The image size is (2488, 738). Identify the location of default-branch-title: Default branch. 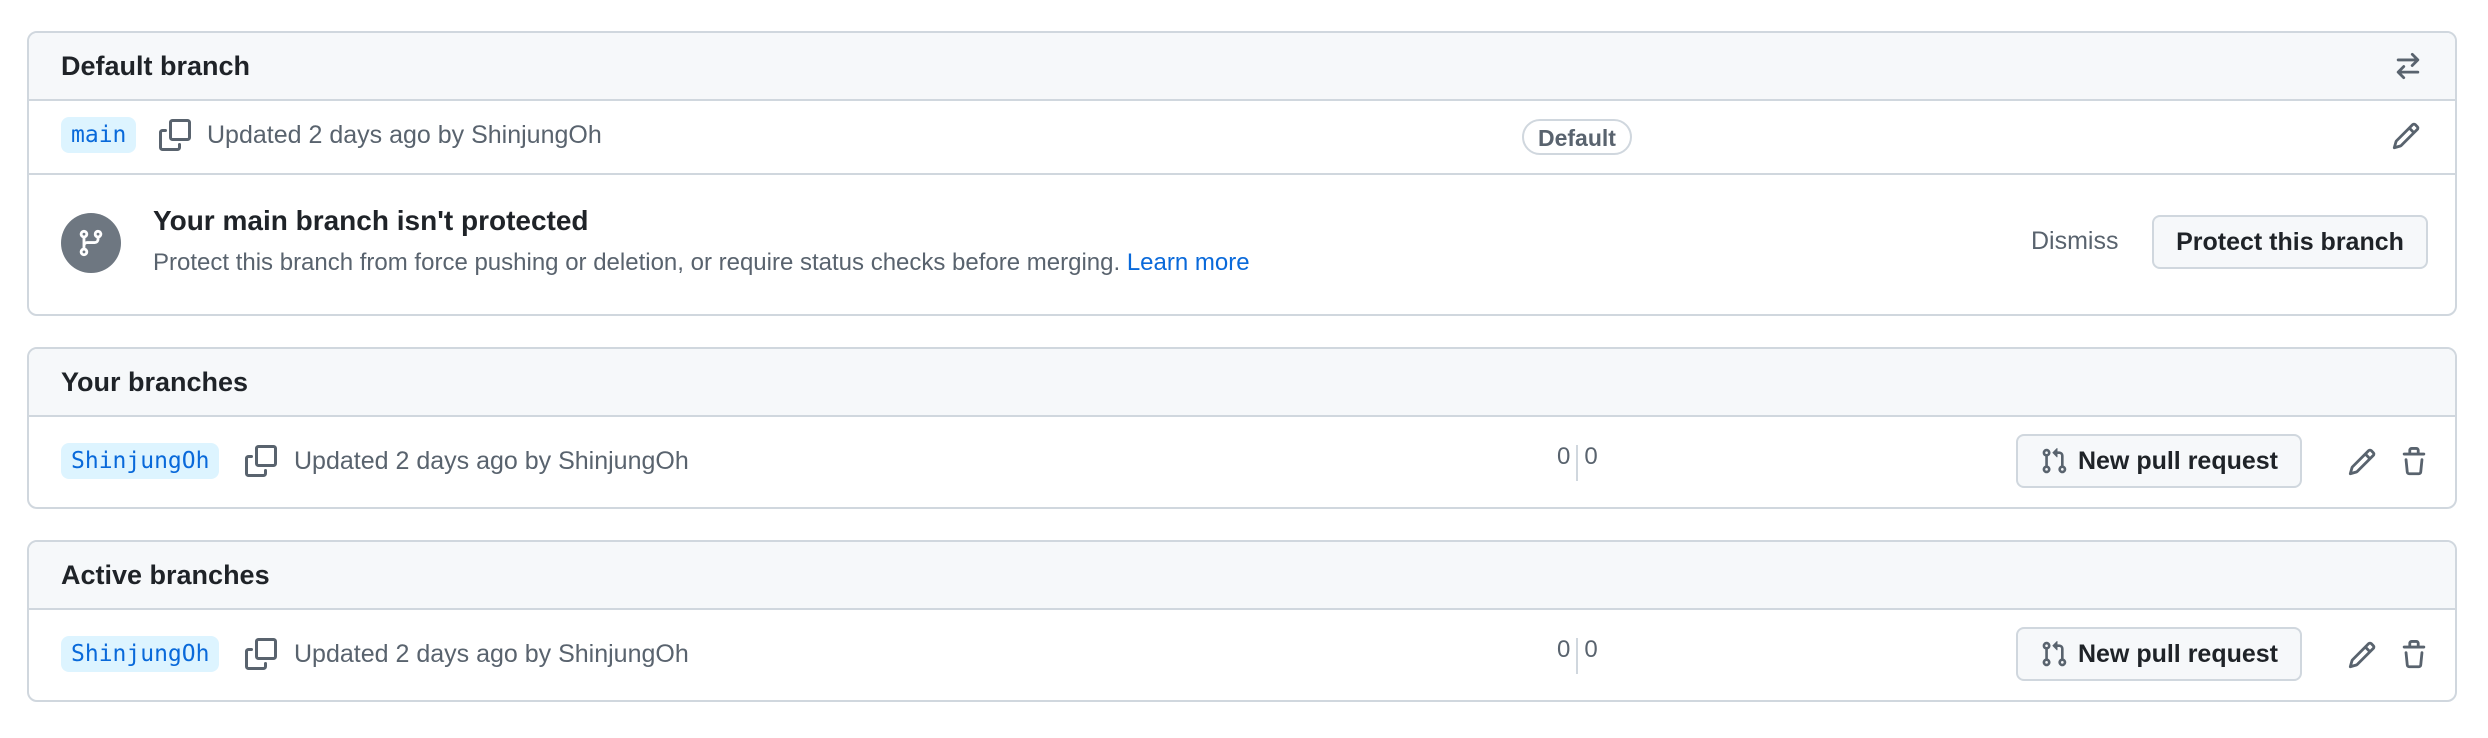
(156, 65).